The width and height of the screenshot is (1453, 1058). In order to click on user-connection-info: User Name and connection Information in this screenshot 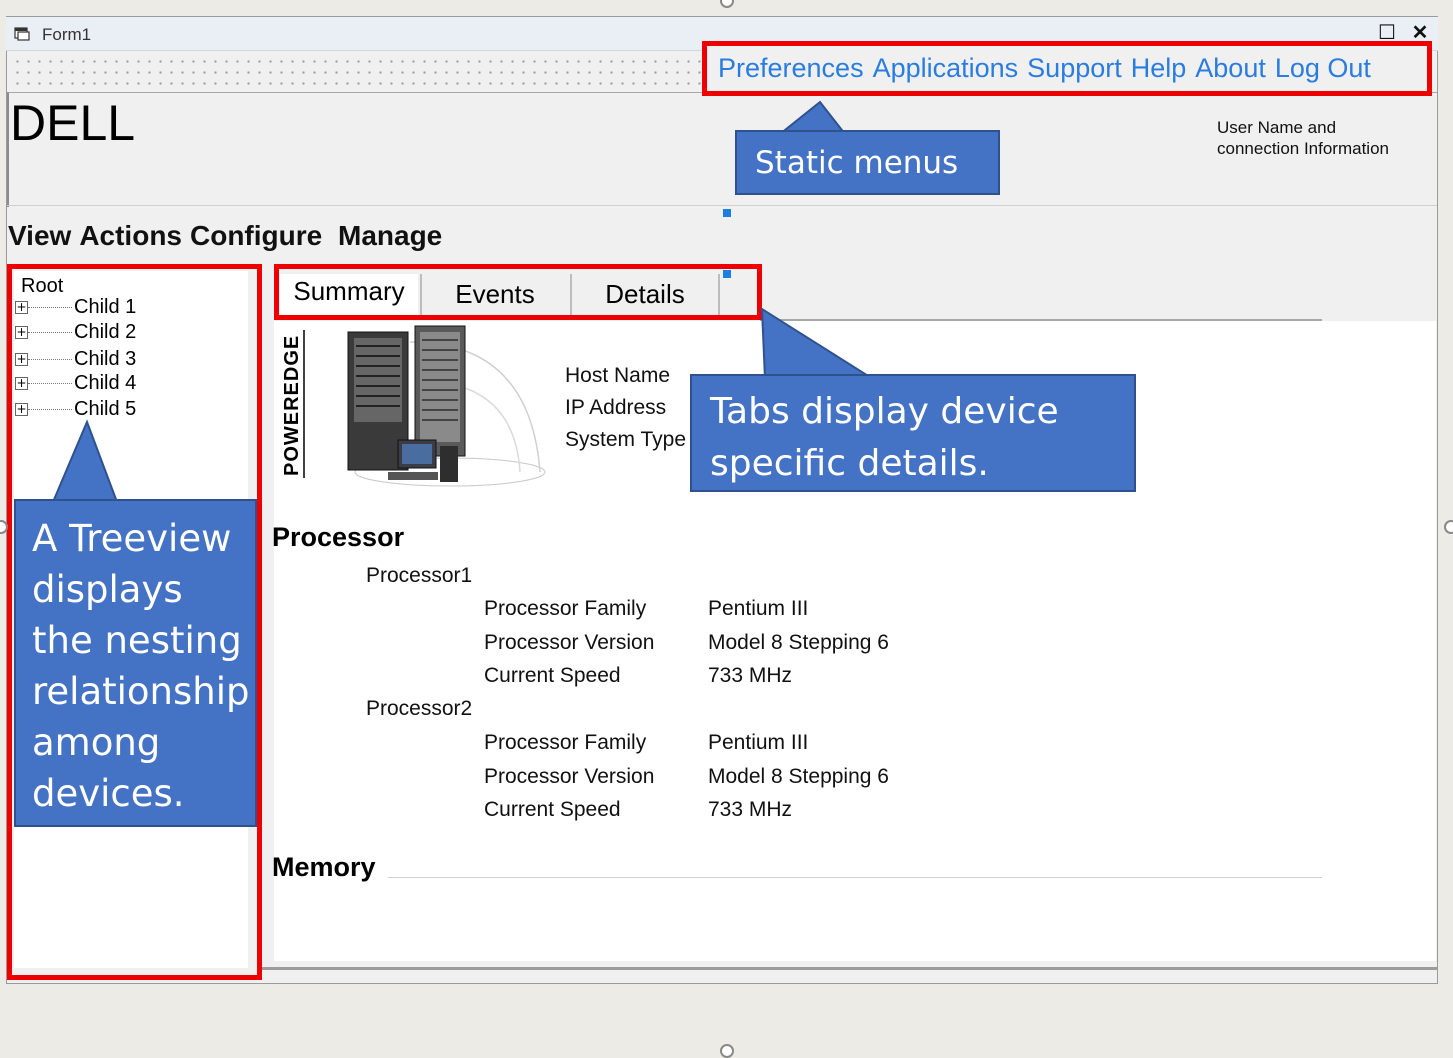, I will do `click(1303, 138)`.